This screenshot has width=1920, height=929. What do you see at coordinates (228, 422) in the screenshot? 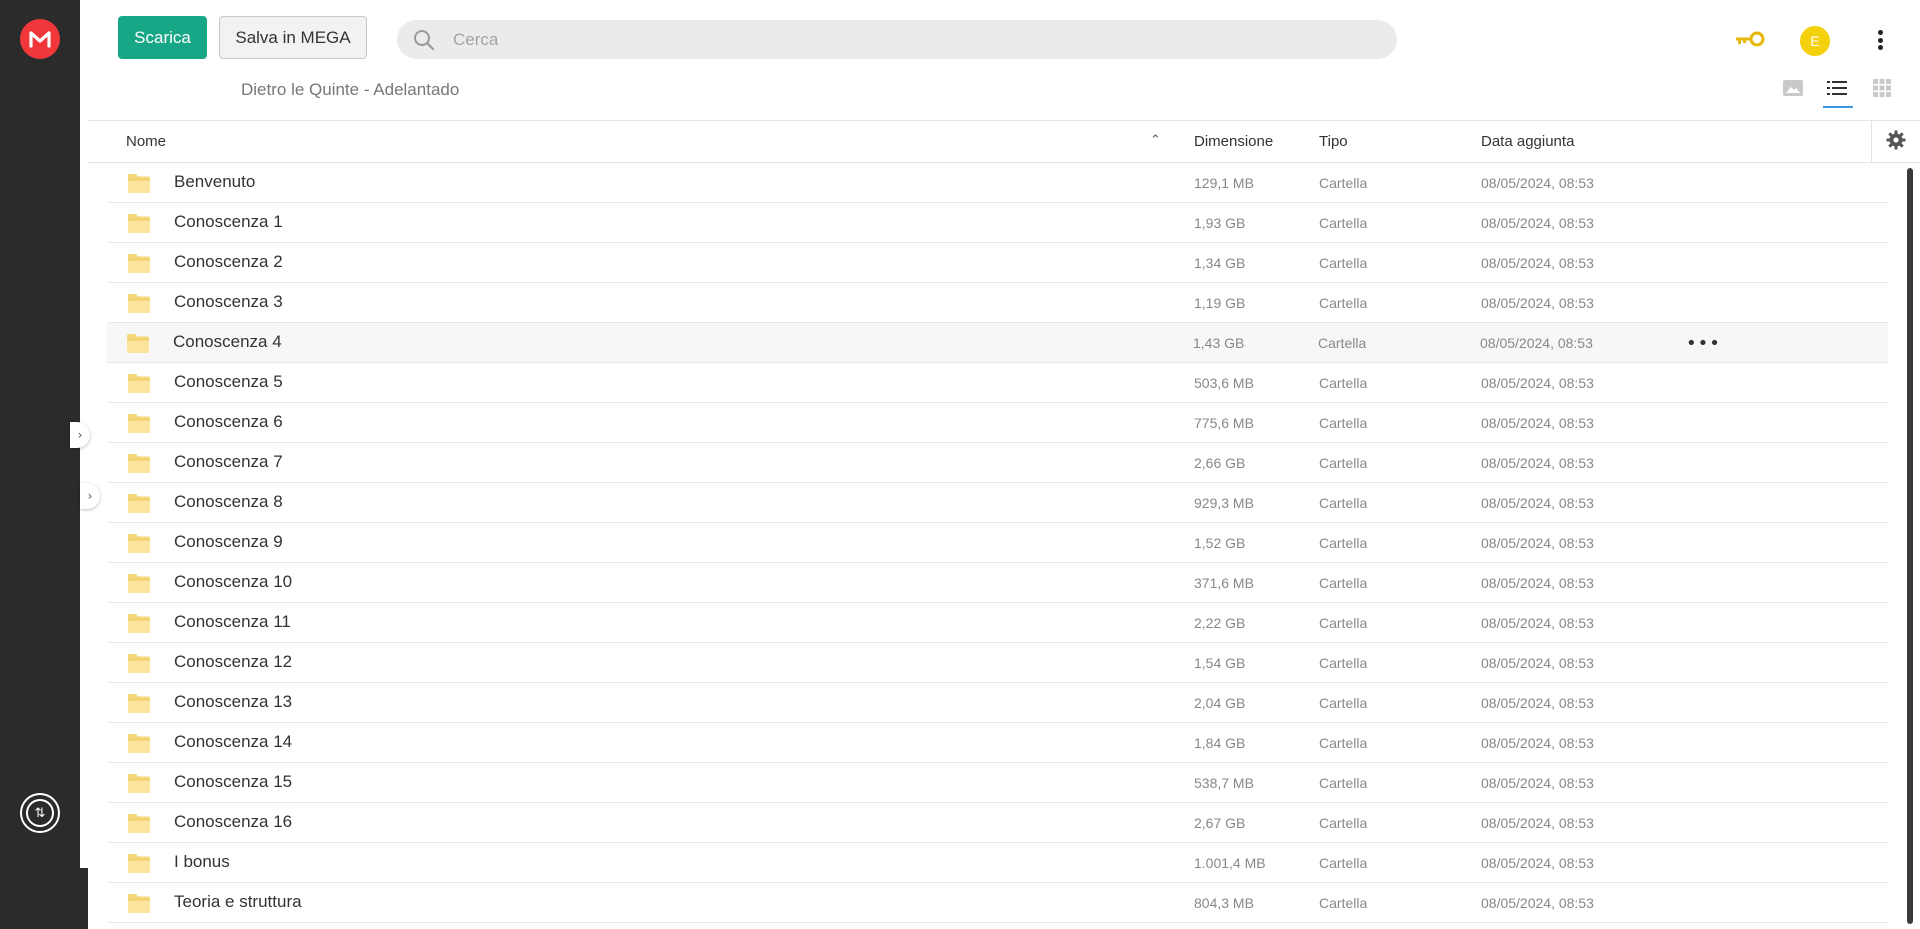
I see `row-name: Conoscenza 6` at bounding box center [228, 422].